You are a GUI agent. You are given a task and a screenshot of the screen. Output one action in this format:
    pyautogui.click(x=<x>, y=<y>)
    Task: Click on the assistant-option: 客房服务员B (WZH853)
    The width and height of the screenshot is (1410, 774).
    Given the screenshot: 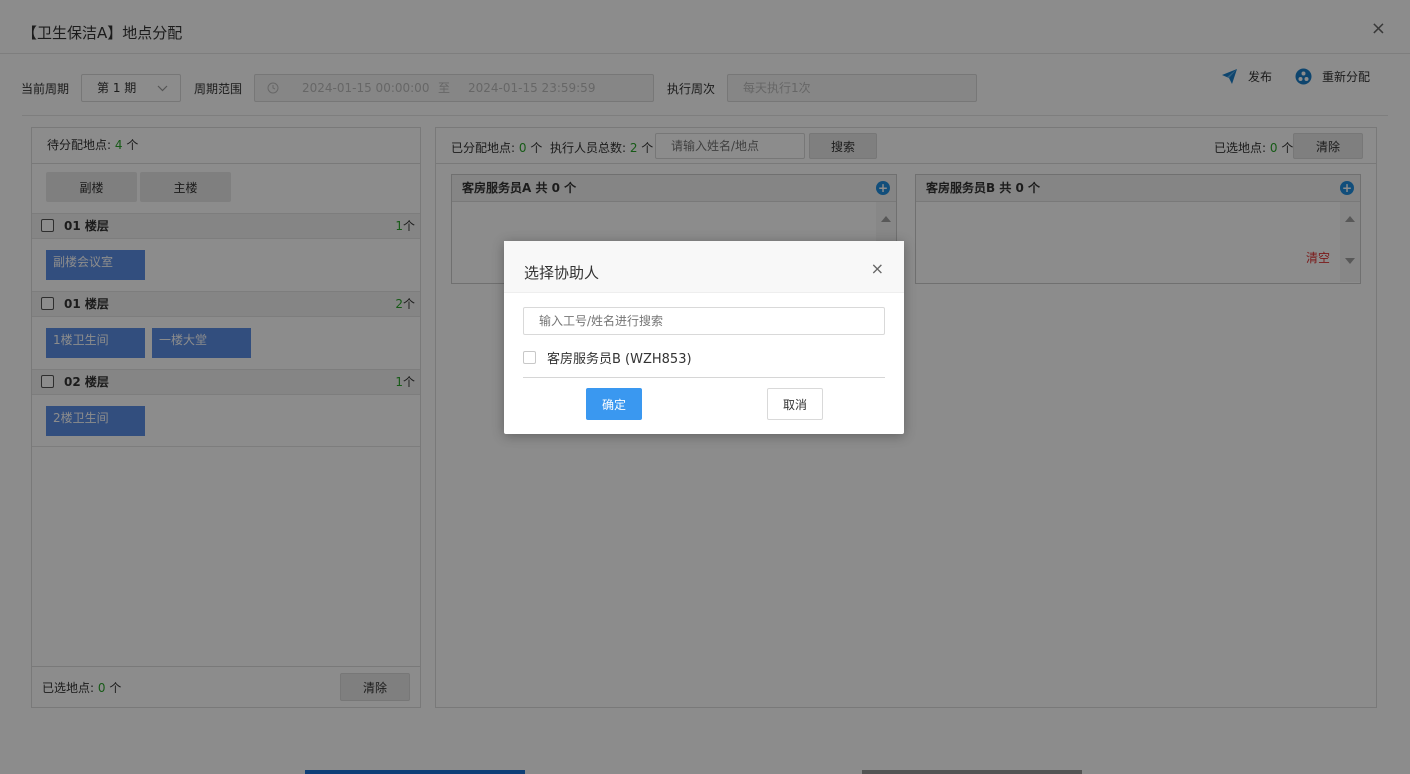 What is the action you would take?
    pyautogui.click(x=607, y=357)
    